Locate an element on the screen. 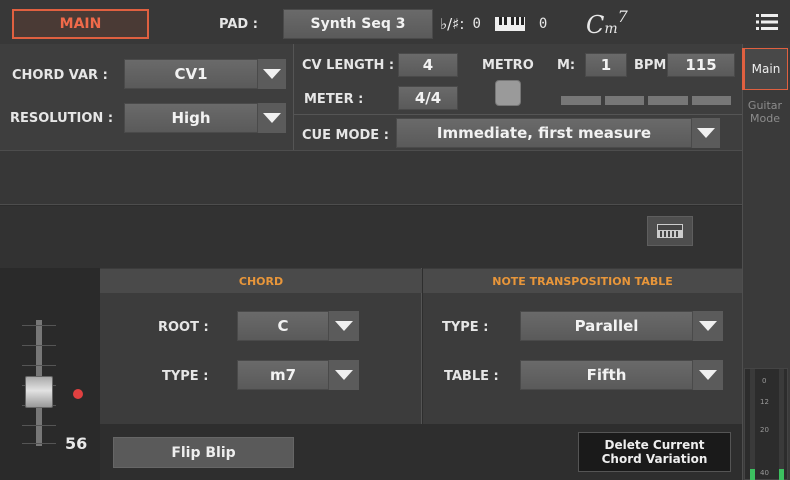 The height and width of the screenshot is (480, 790). measure-field: 1 is located at coordinates (606, 65).